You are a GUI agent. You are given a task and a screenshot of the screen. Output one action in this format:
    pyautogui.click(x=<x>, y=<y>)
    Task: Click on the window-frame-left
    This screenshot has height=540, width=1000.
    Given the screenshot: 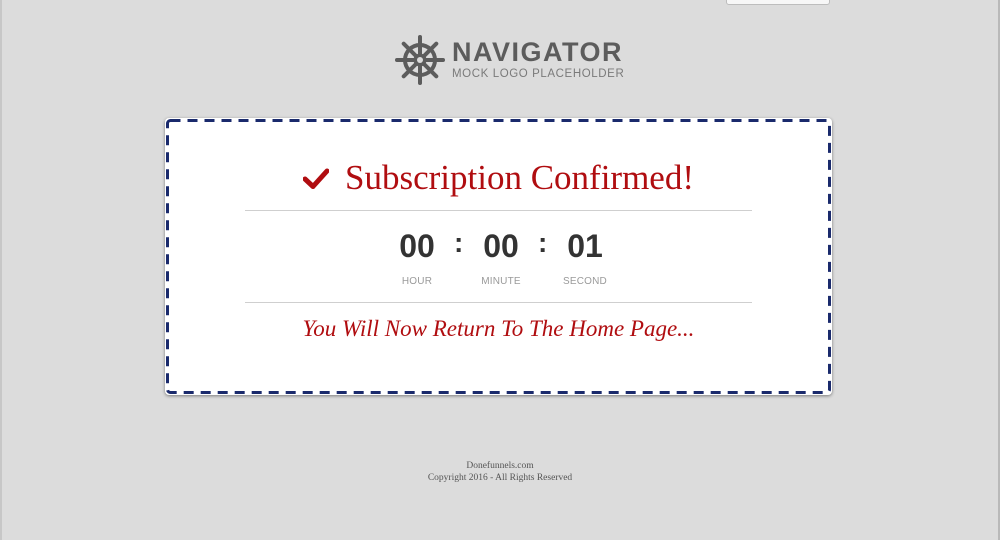 What is the action you would take?
    pyautogui.click(x=1, y=270)
    